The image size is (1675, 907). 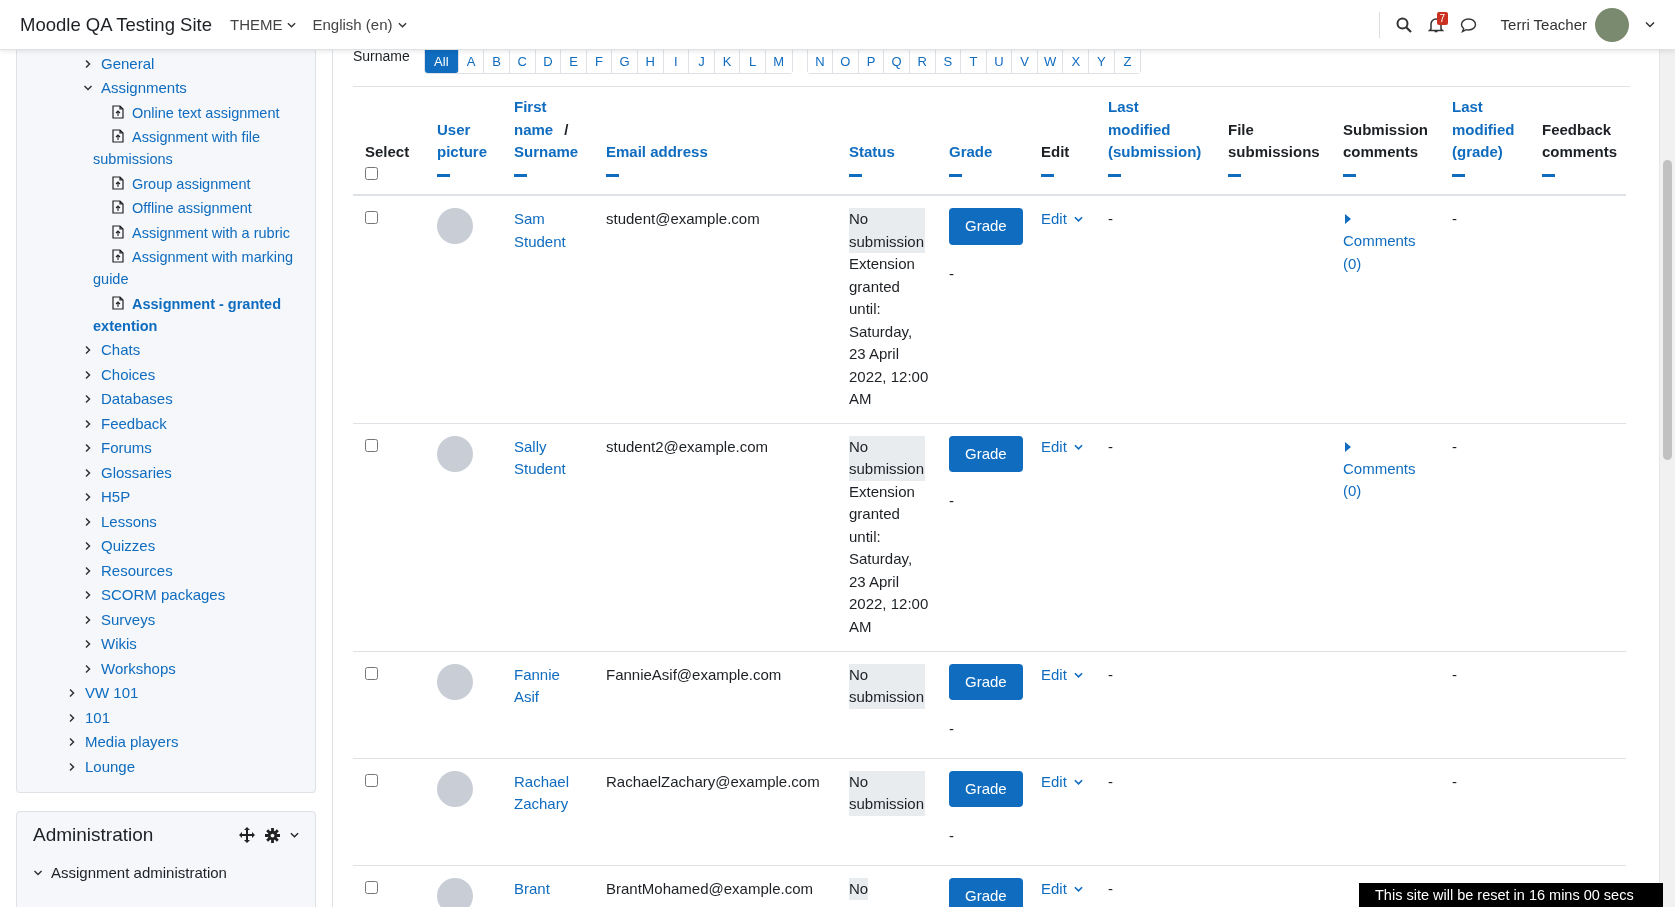 I want to click on tree-item: 101, so click(x=98, y=717).